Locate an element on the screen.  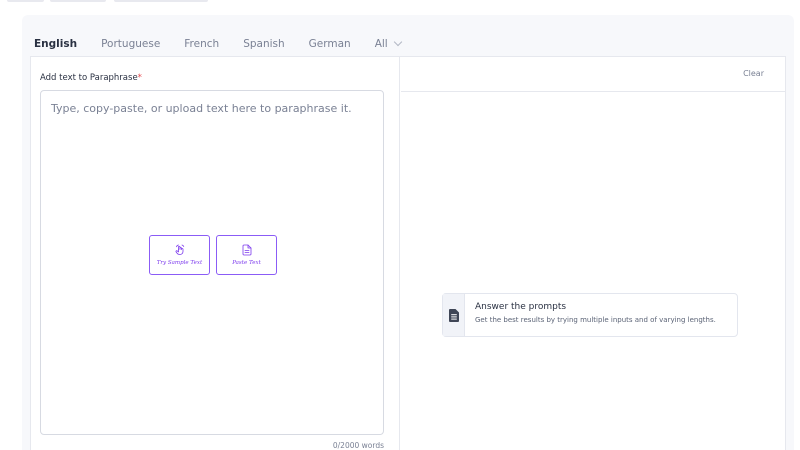
try-sample-text-button: Try Sample Text is located at coordinates (179, 255).